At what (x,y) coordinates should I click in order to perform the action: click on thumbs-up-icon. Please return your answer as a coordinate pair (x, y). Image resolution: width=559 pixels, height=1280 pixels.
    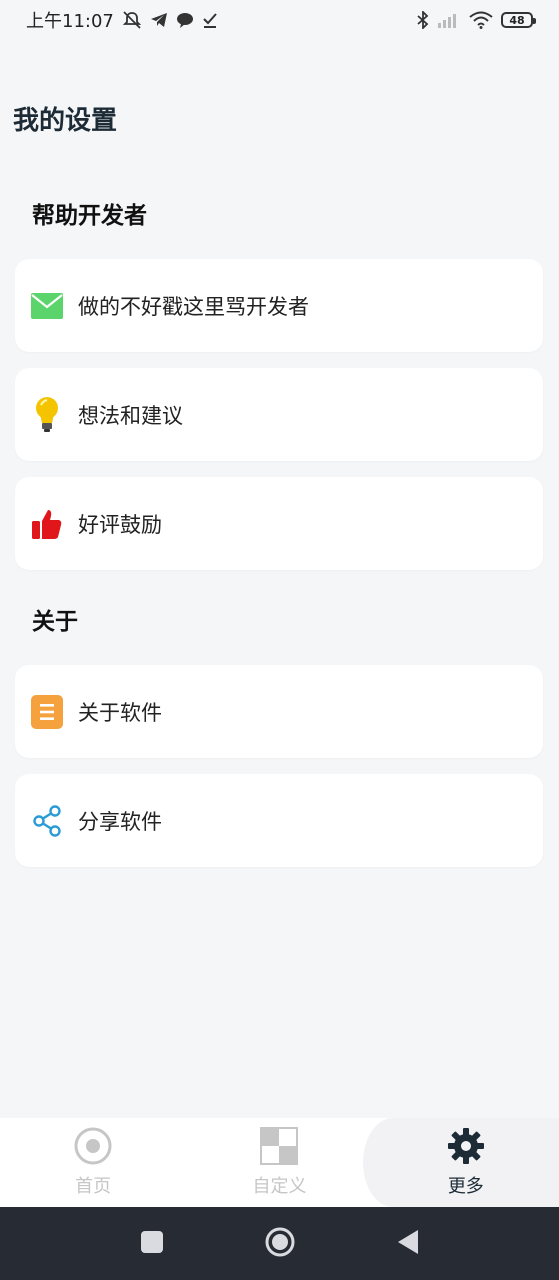
    Looking at the image, I should click on (47, 524).